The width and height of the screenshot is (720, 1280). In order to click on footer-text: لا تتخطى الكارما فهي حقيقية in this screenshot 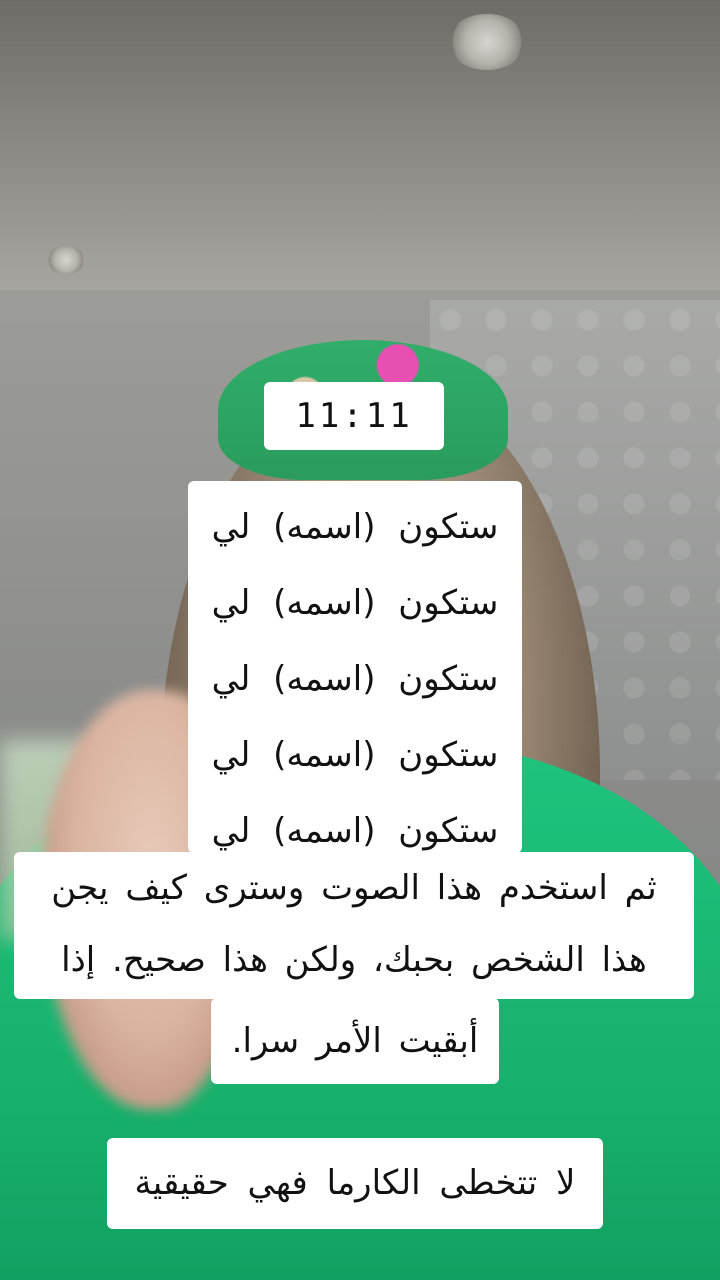, I will do `click(355, 1183)`.